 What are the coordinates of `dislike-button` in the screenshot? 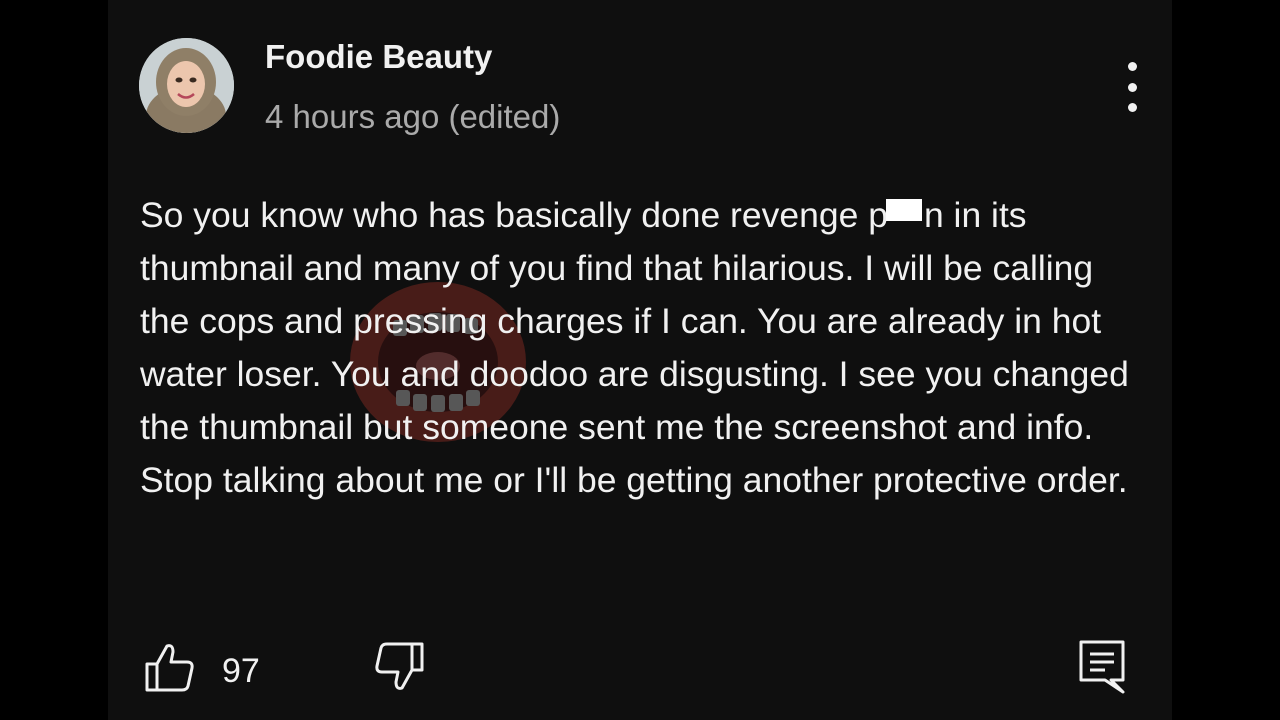 It's located at (399, 667).